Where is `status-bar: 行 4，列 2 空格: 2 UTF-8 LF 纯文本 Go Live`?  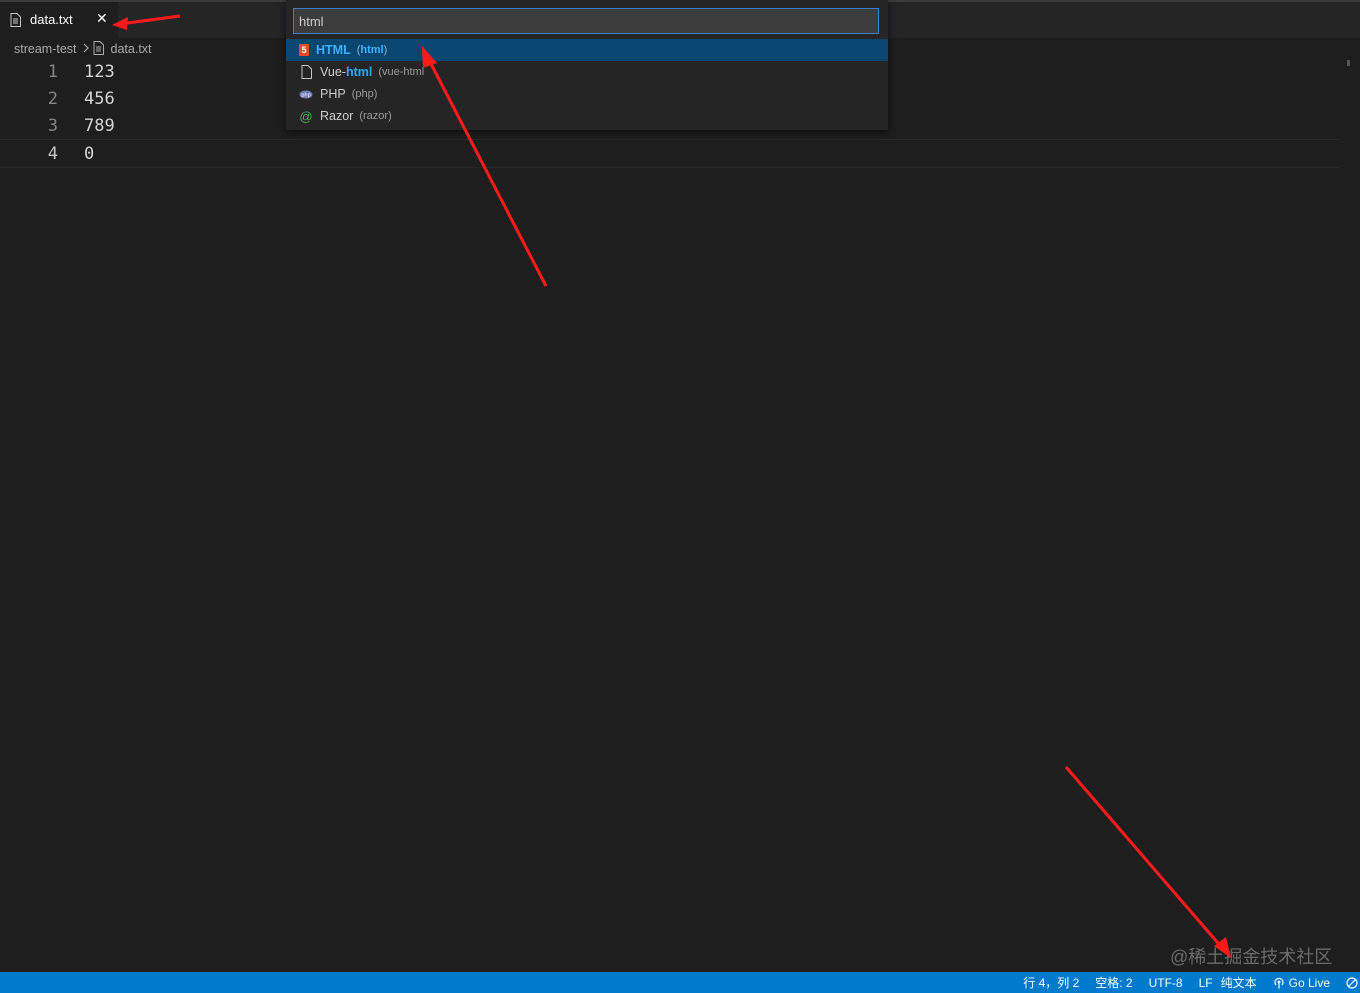 status-bar: 行 4，列 2 空格: 2 UTF-8 LF 纯文本 Go Live is located at coordinates (680, 982).